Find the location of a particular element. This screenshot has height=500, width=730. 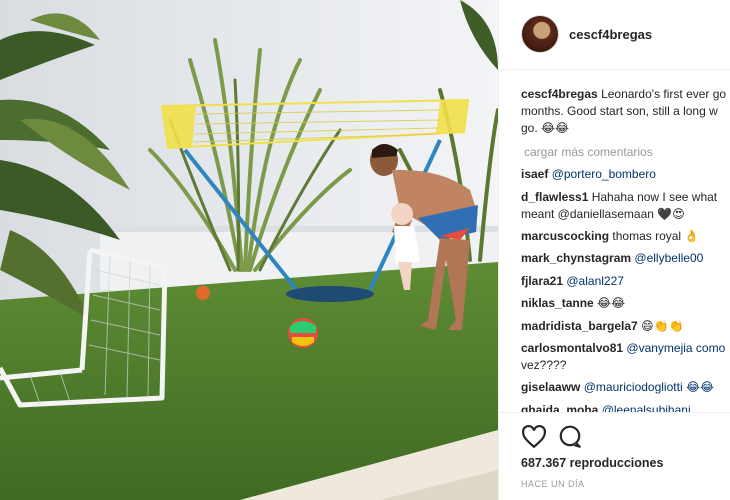

load-more-comments-link: cargar más comentarios is located at coordinates (588, 152).